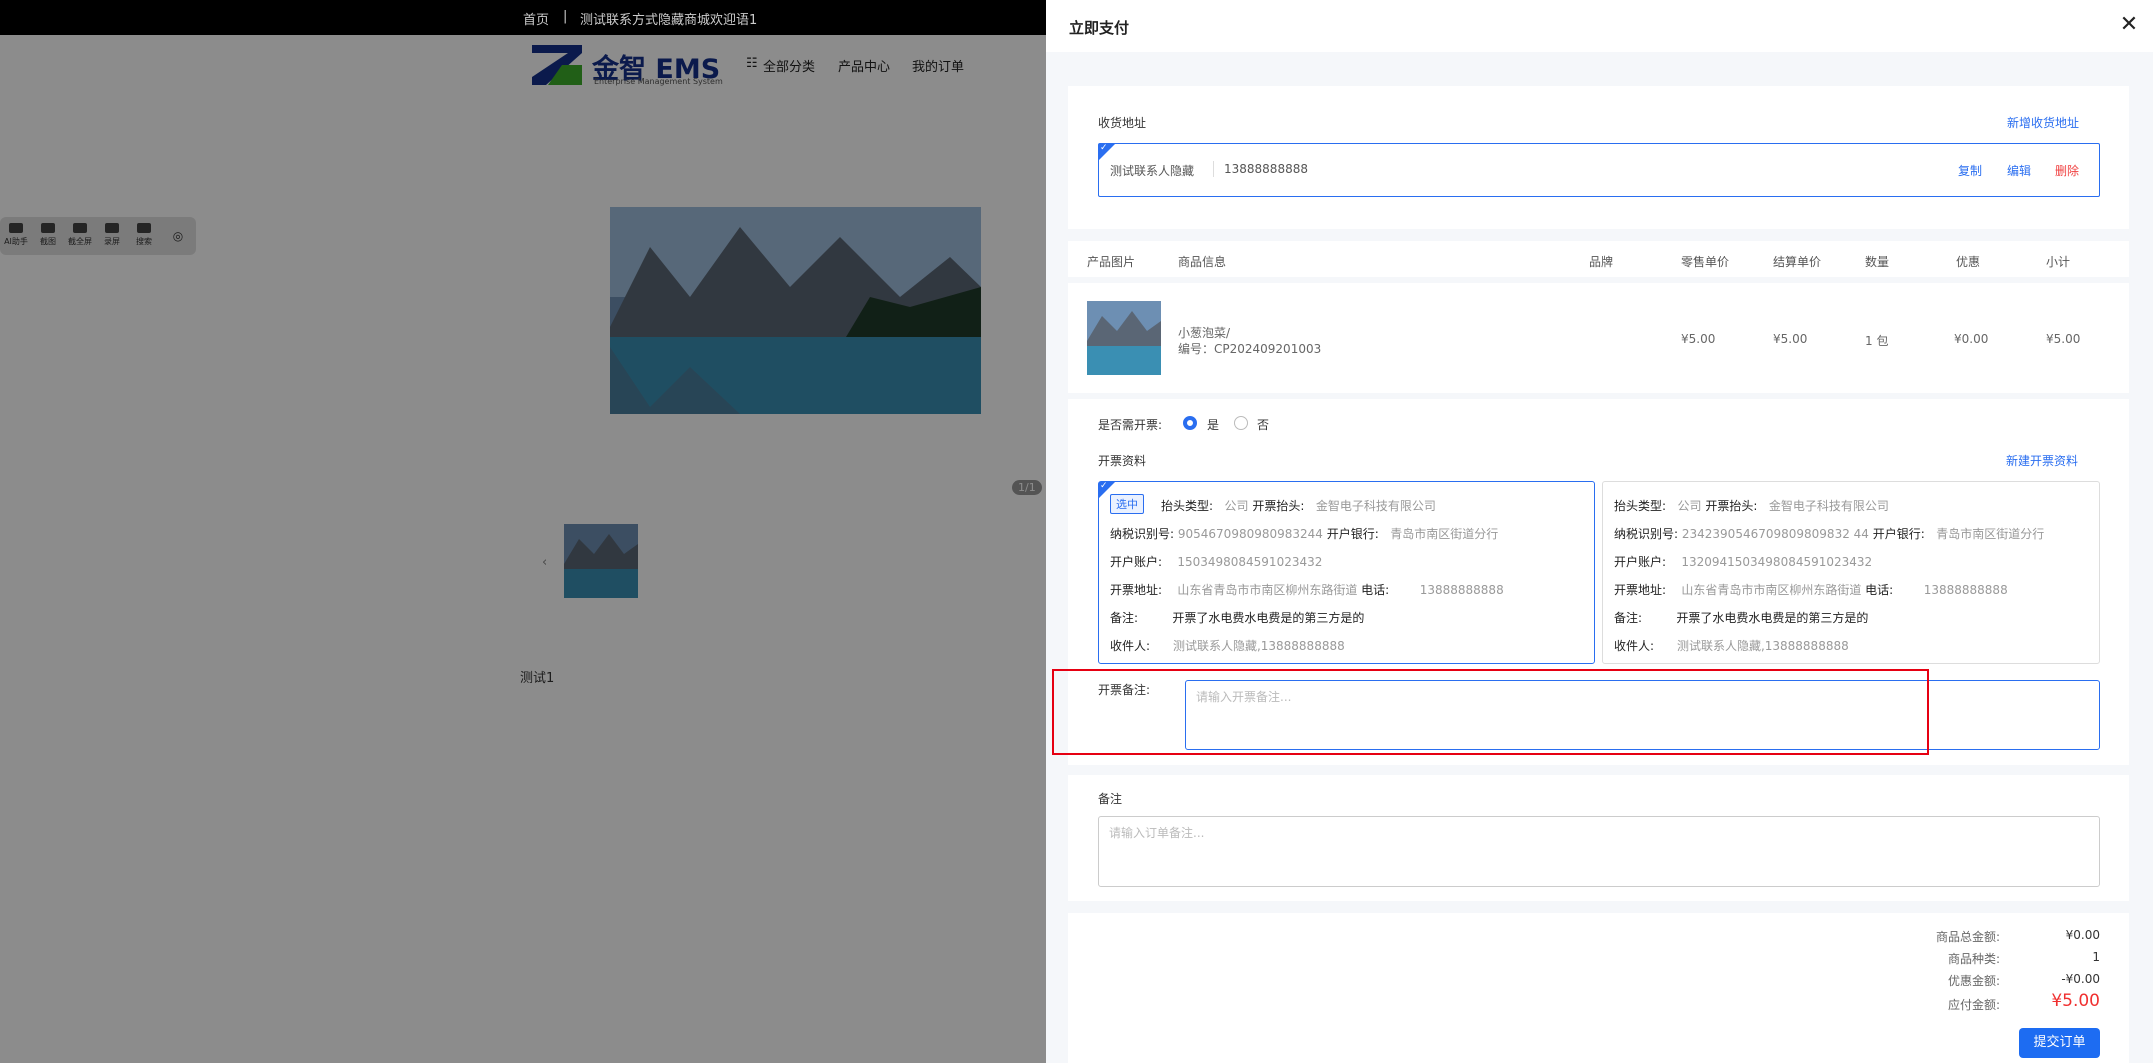 The height and width of the screenshot is (1063, 2153). I want to click on invoice-no-radio, so click(1241, 423).